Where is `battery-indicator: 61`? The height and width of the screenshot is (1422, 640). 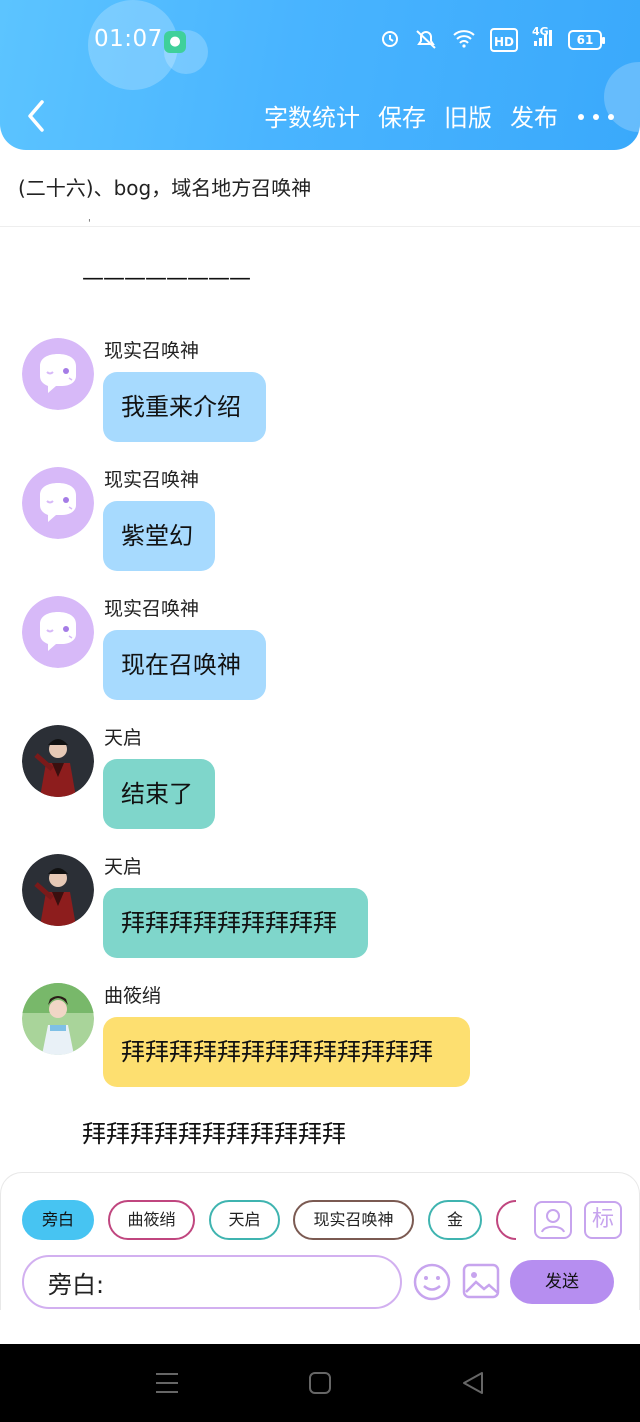
battery-indicator: 61 is located at coordinates (586, 40).